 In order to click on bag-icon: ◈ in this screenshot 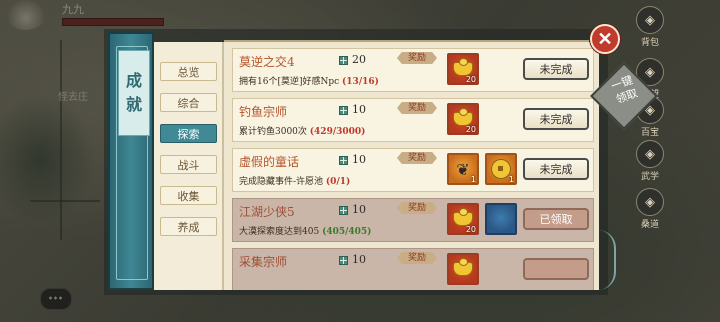, I will do `click(650, 20)`.